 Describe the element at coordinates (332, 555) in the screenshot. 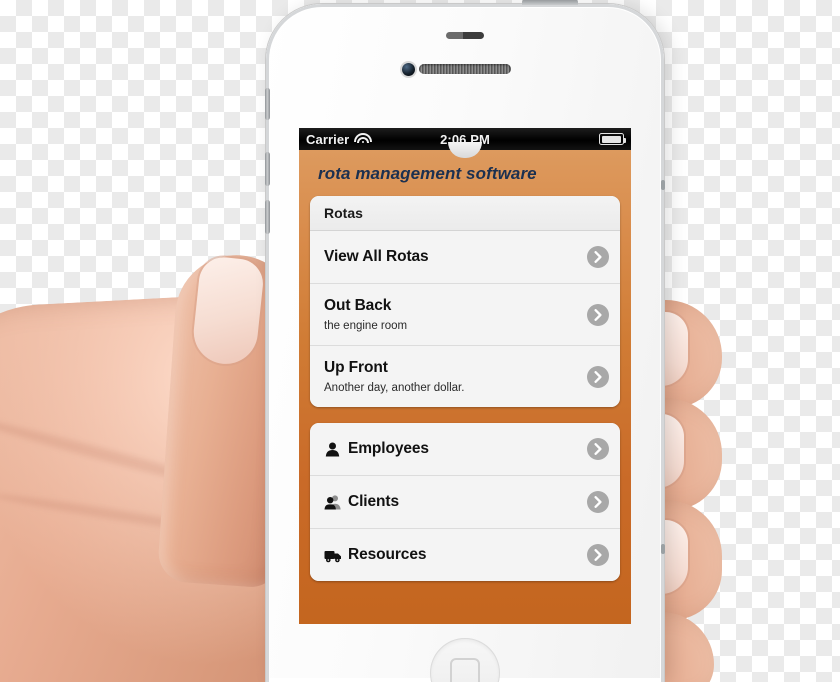

I see `truck-icon` at that location.